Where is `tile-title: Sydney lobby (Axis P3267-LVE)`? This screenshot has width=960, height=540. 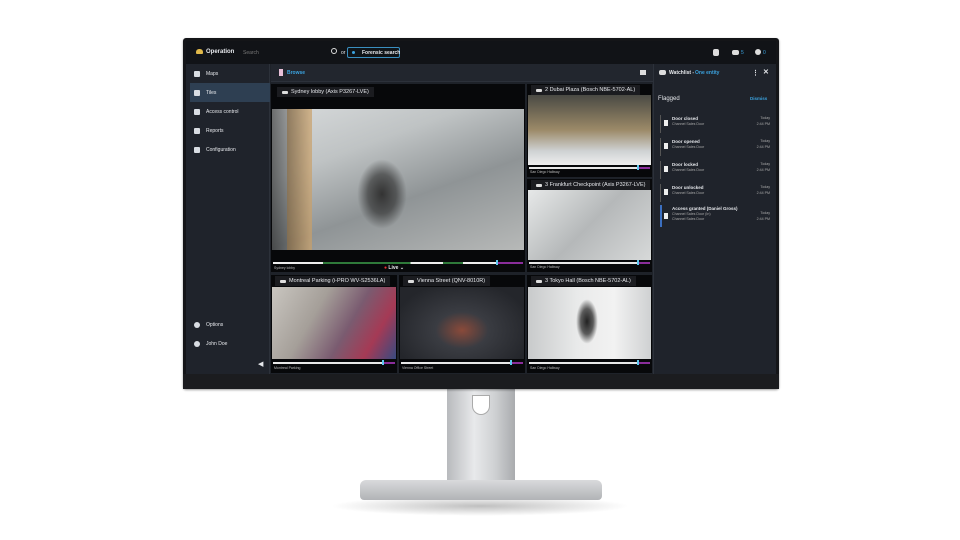
tile-title: Sydney lobby (Axis P3267-LVE) is located at coordinates (325, 92).